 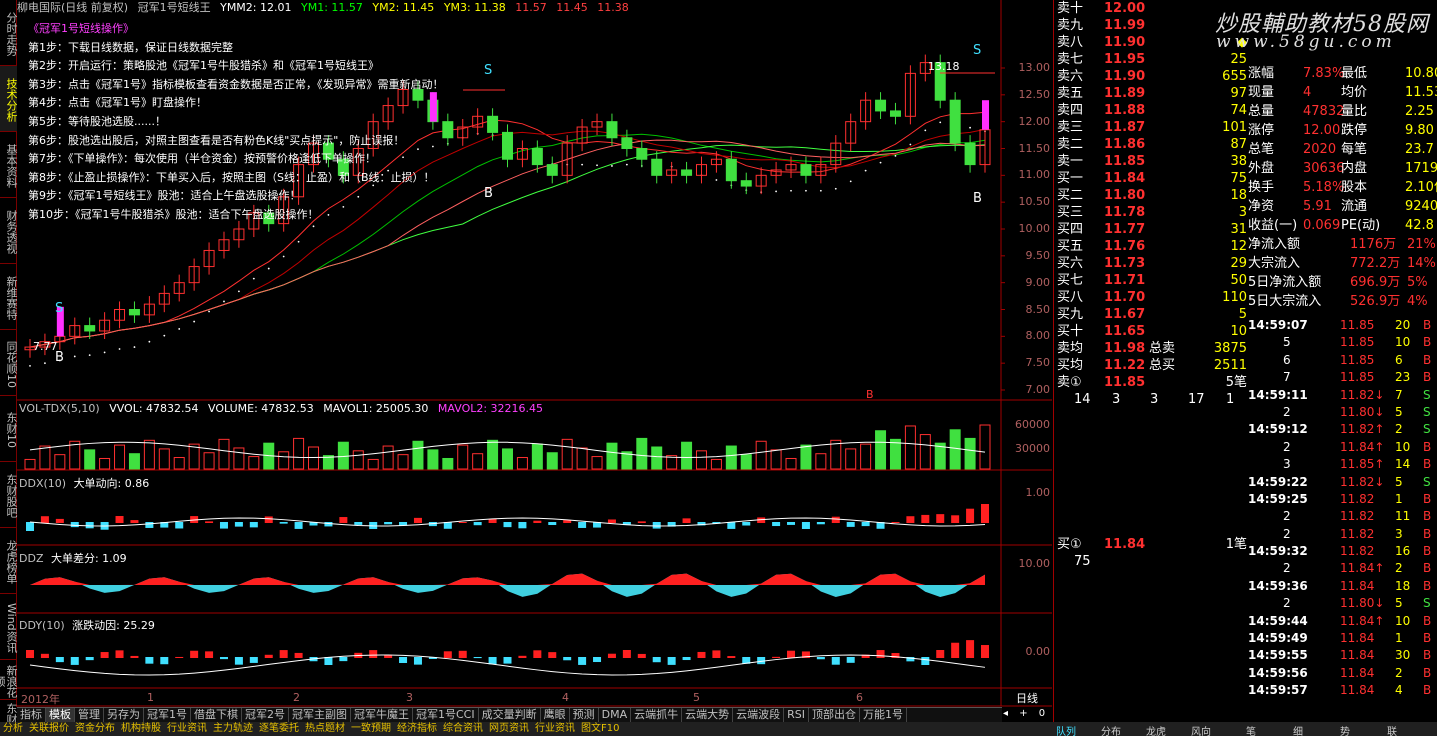 I want to click on period-label: 日线, so click(x=1027, y=698).